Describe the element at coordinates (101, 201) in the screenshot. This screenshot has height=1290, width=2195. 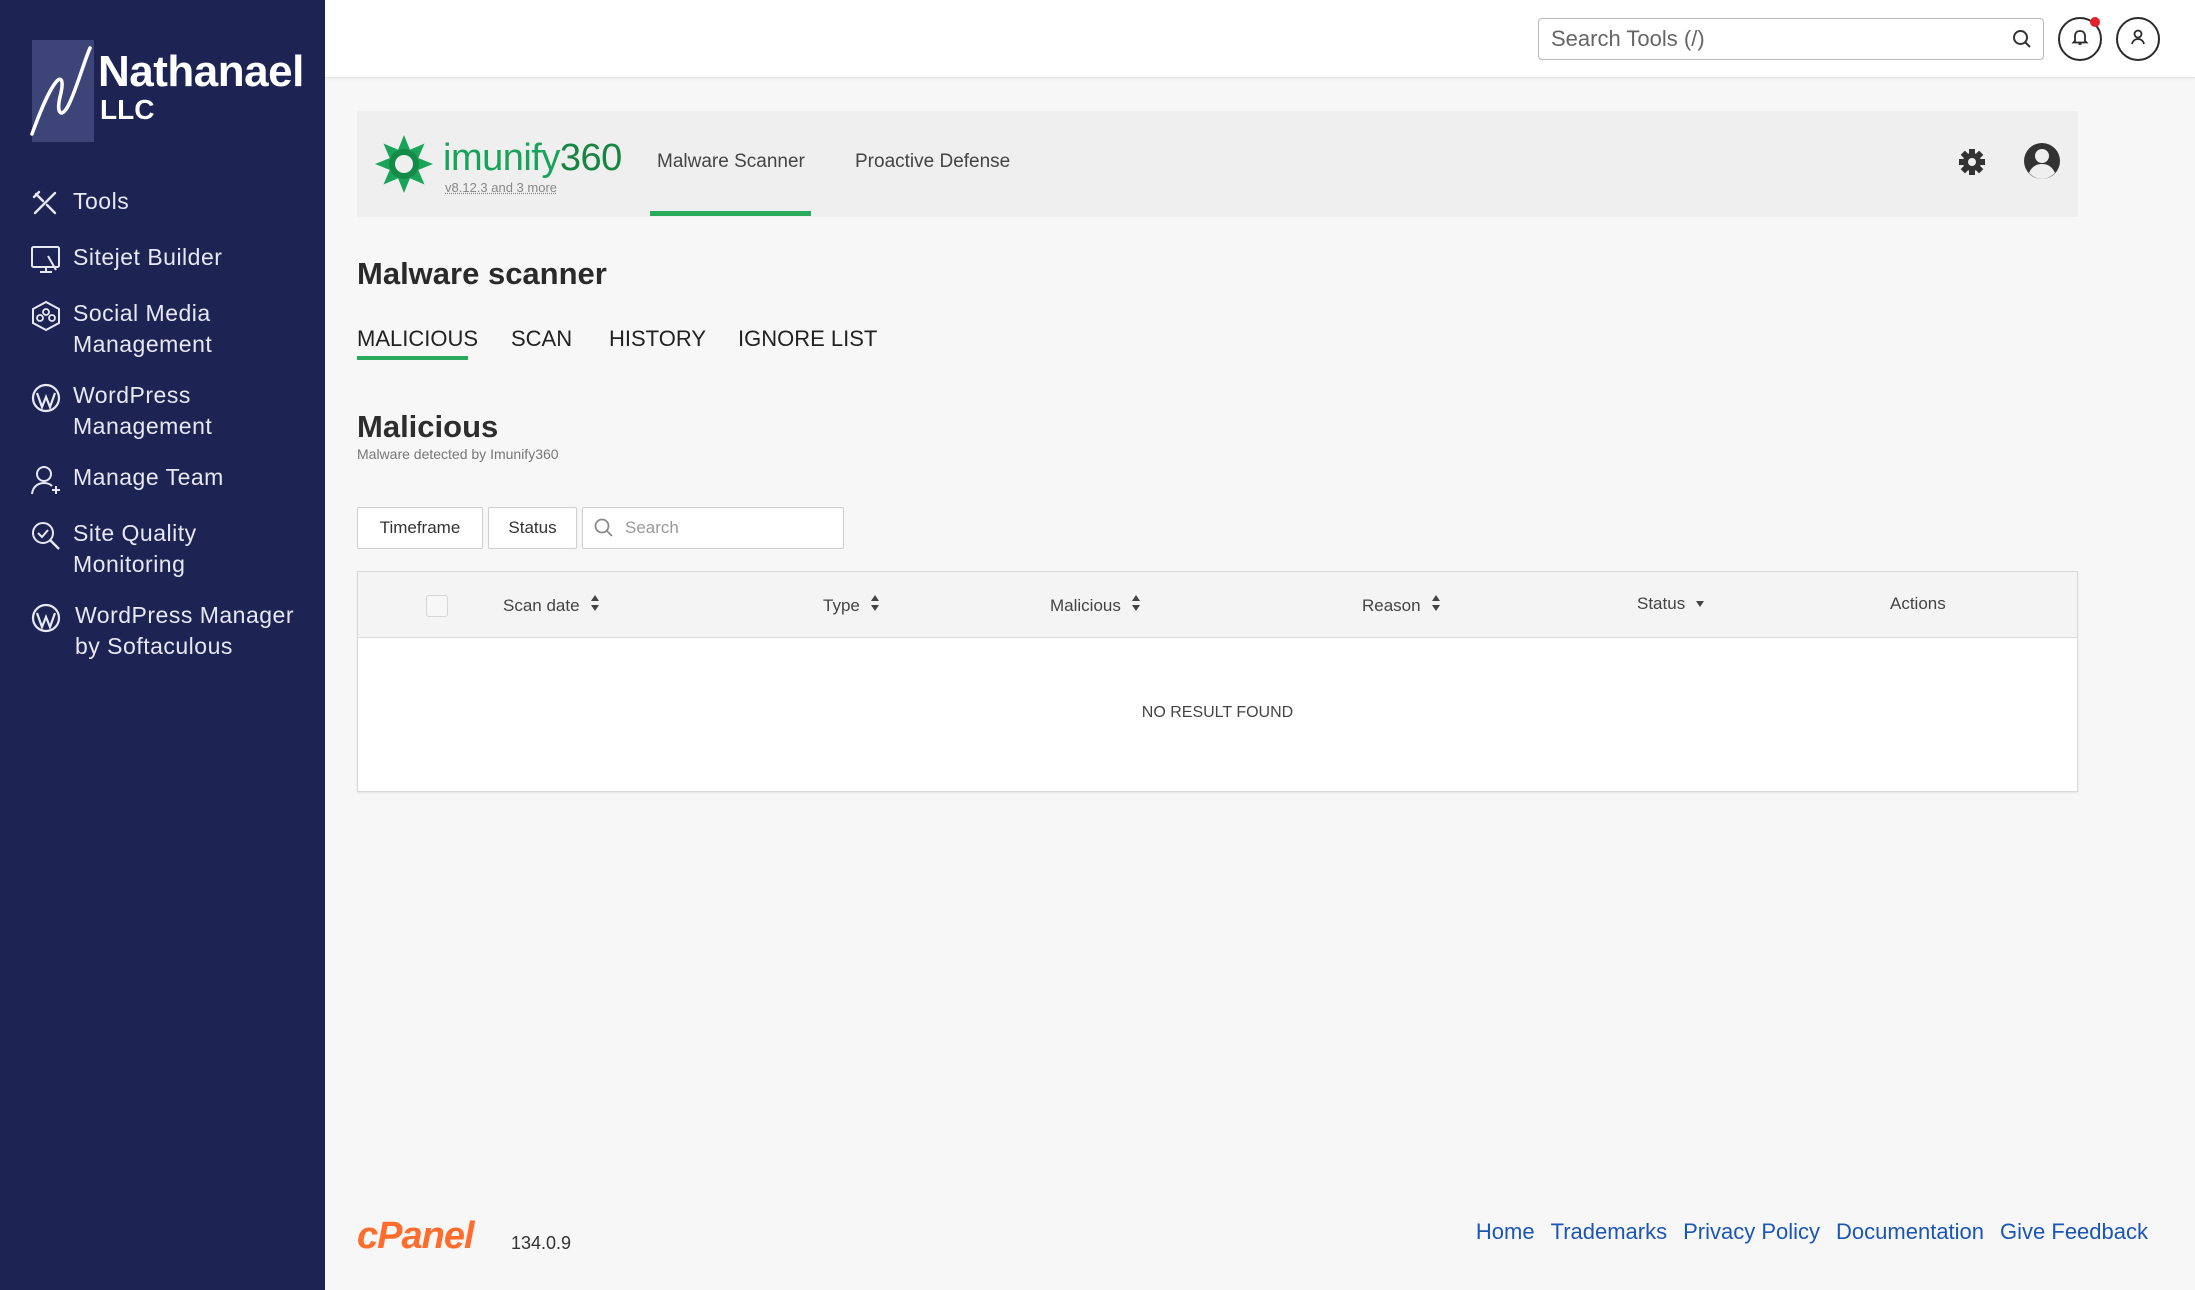
I see `sidebar-item-label: Tools` at that location.